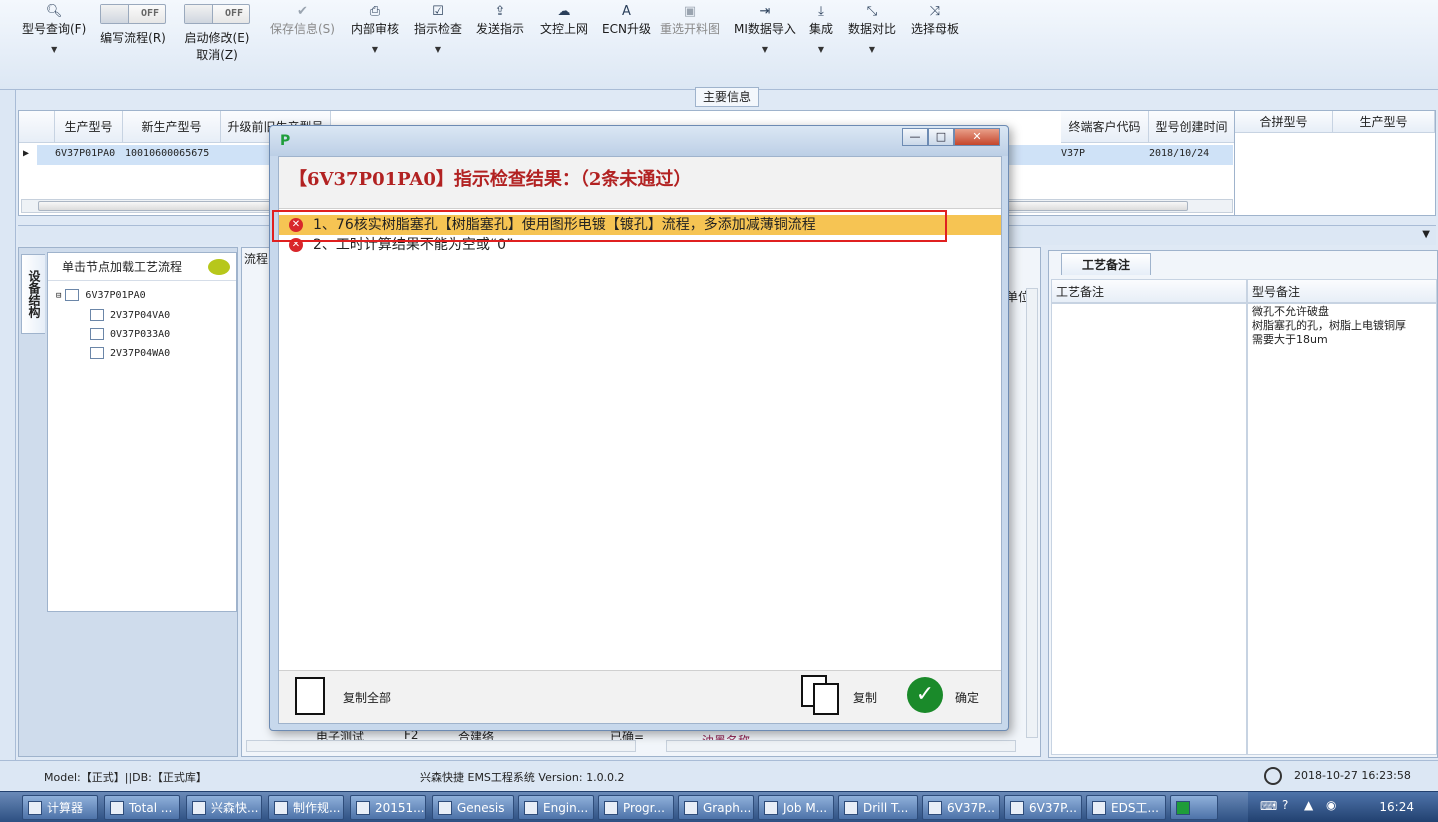 This screenshot has width=1438, height=822. Describe the element at coordinates (438, 29) in the screenshot. I see `instruction-check-button: ☑ 指示检查 ▼` at that location.